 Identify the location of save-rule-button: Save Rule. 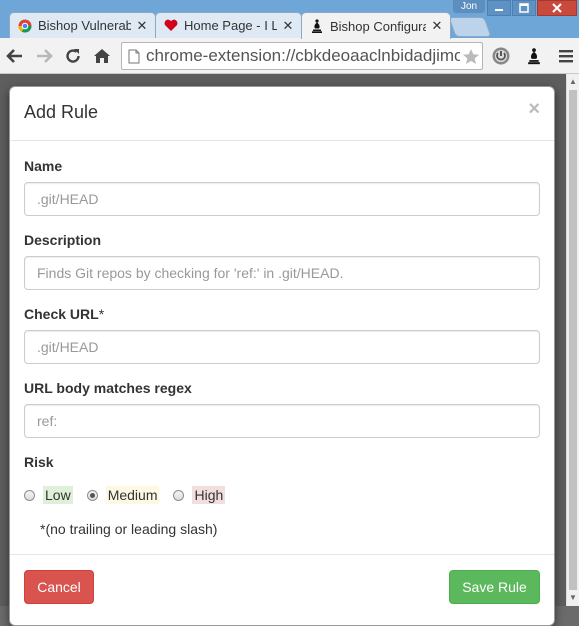
(494, 587).